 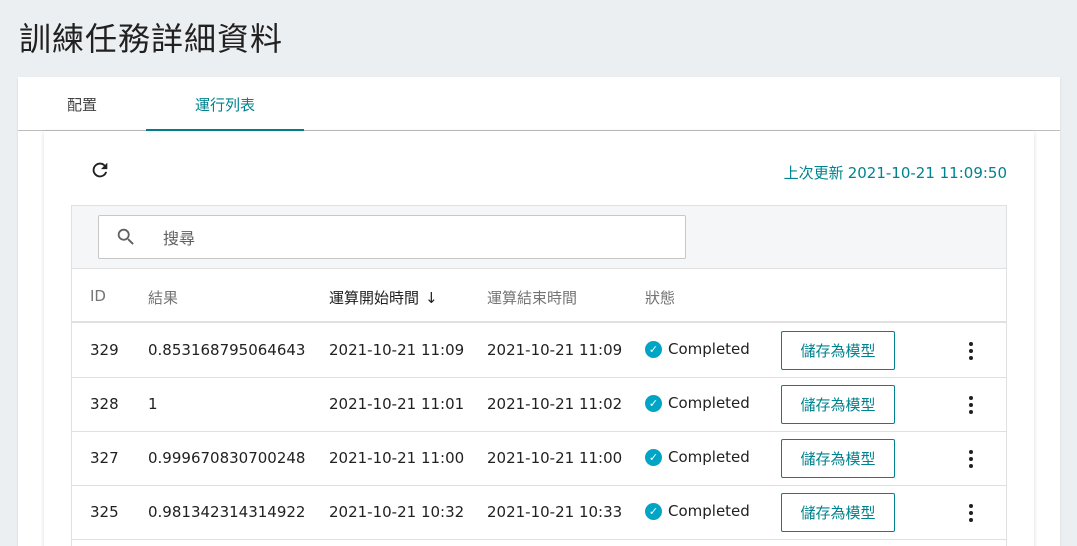 What do you see at coordinates (227, 350) in the screenshot?
I see `cell-result: 0.853168795064643` at bounding box center [227, 350].